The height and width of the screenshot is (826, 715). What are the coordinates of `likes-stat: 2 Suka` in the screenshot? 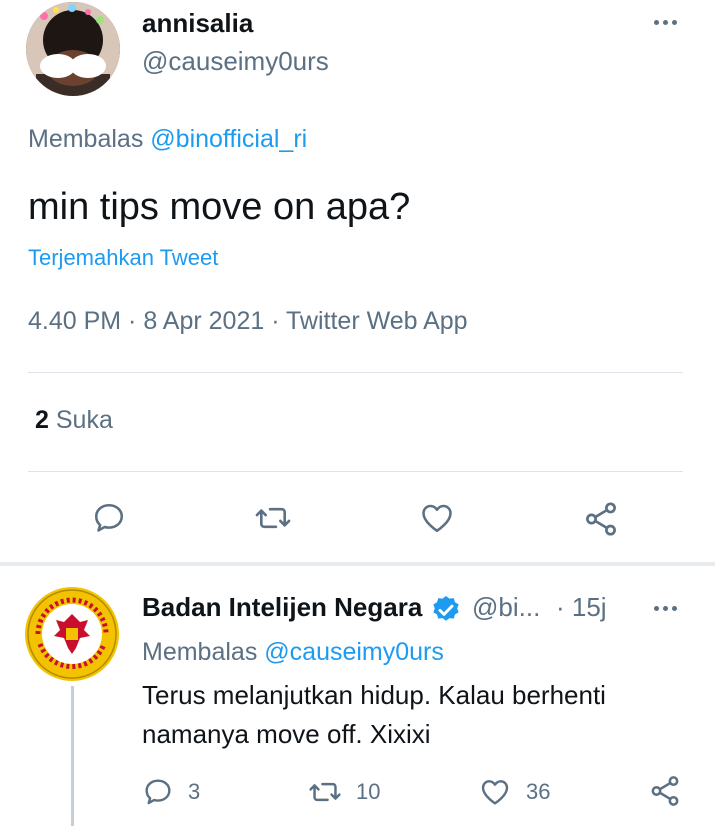 It's located at (74, 420).